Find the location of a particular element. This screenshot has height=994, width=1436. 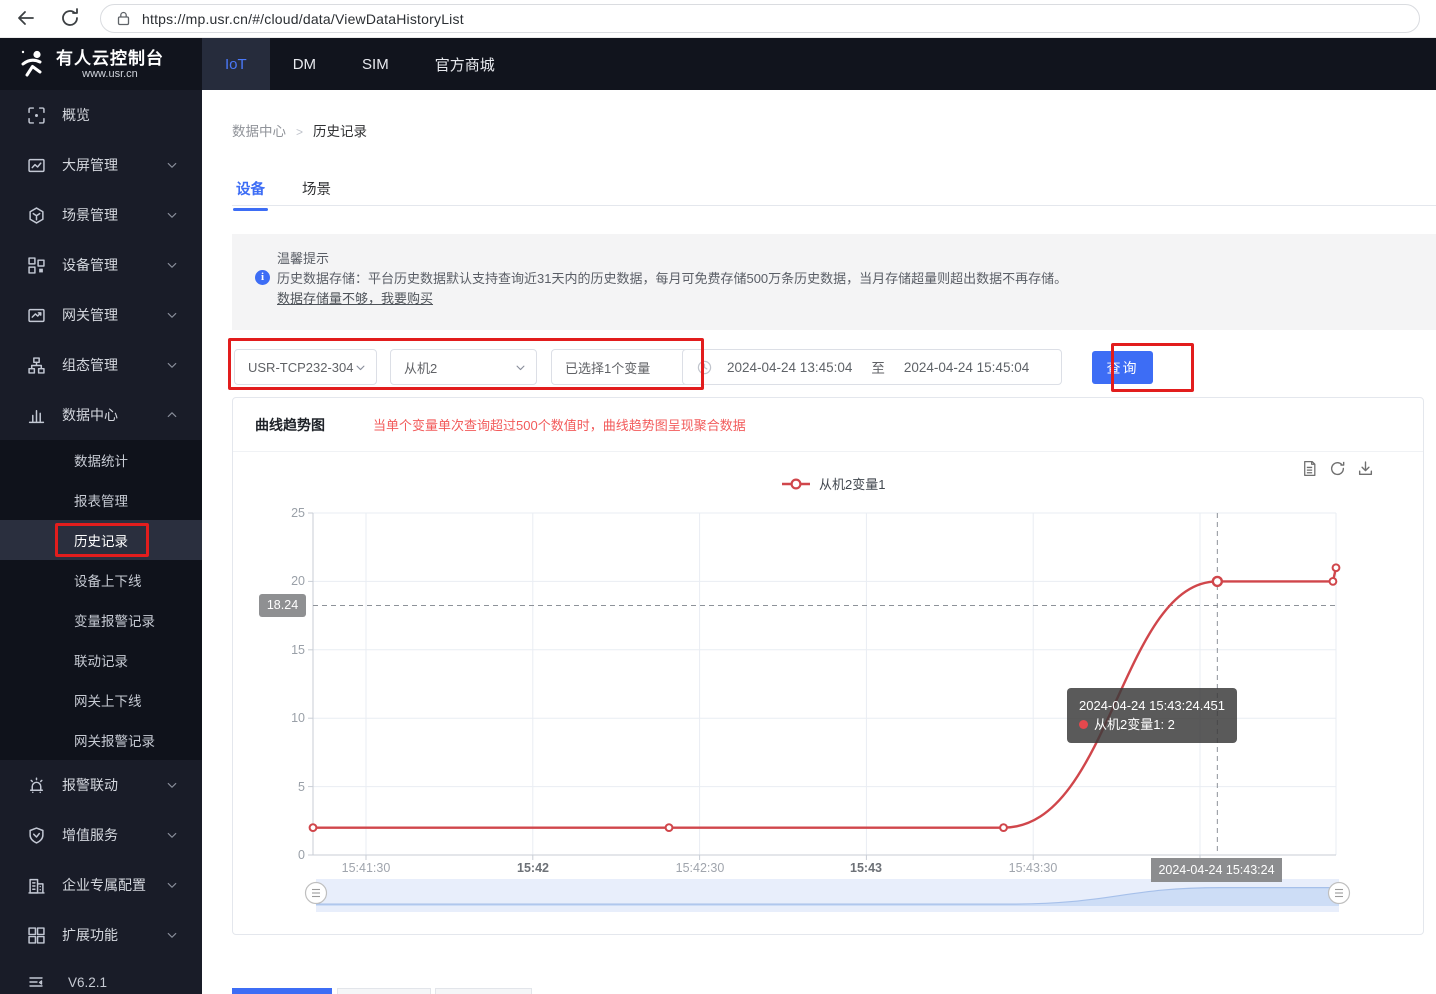

sidebar-item-extensions: 扩展功能 is located at coordinates (101, 935).